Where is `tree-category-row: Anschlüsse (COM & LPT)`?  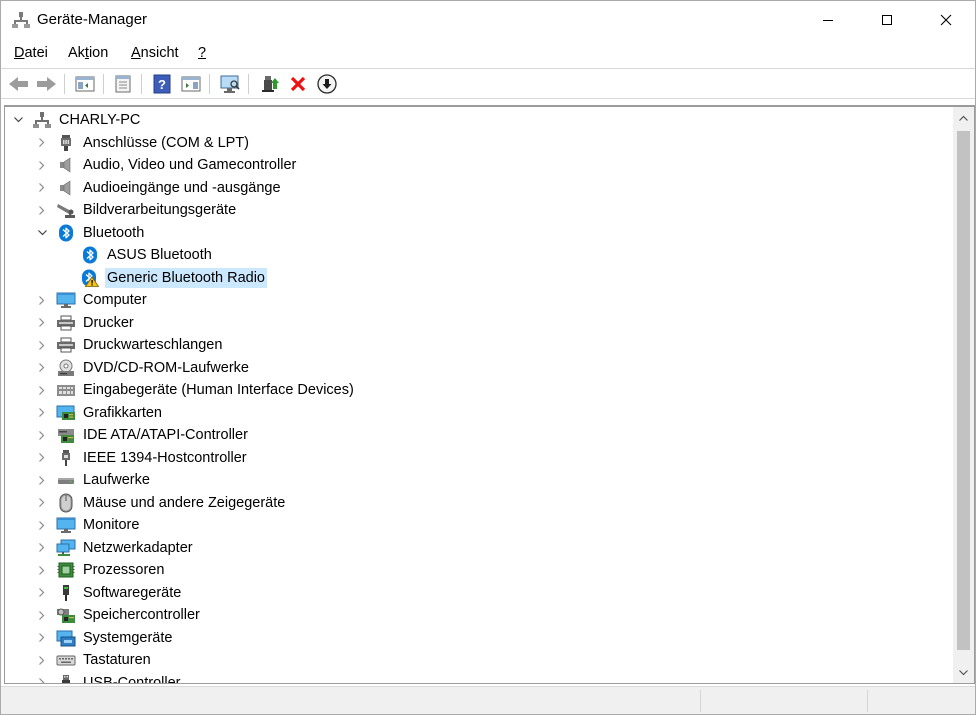 tree-category-row: Anschlüsse (COM & LPT) is located at coordinates (478, 143).